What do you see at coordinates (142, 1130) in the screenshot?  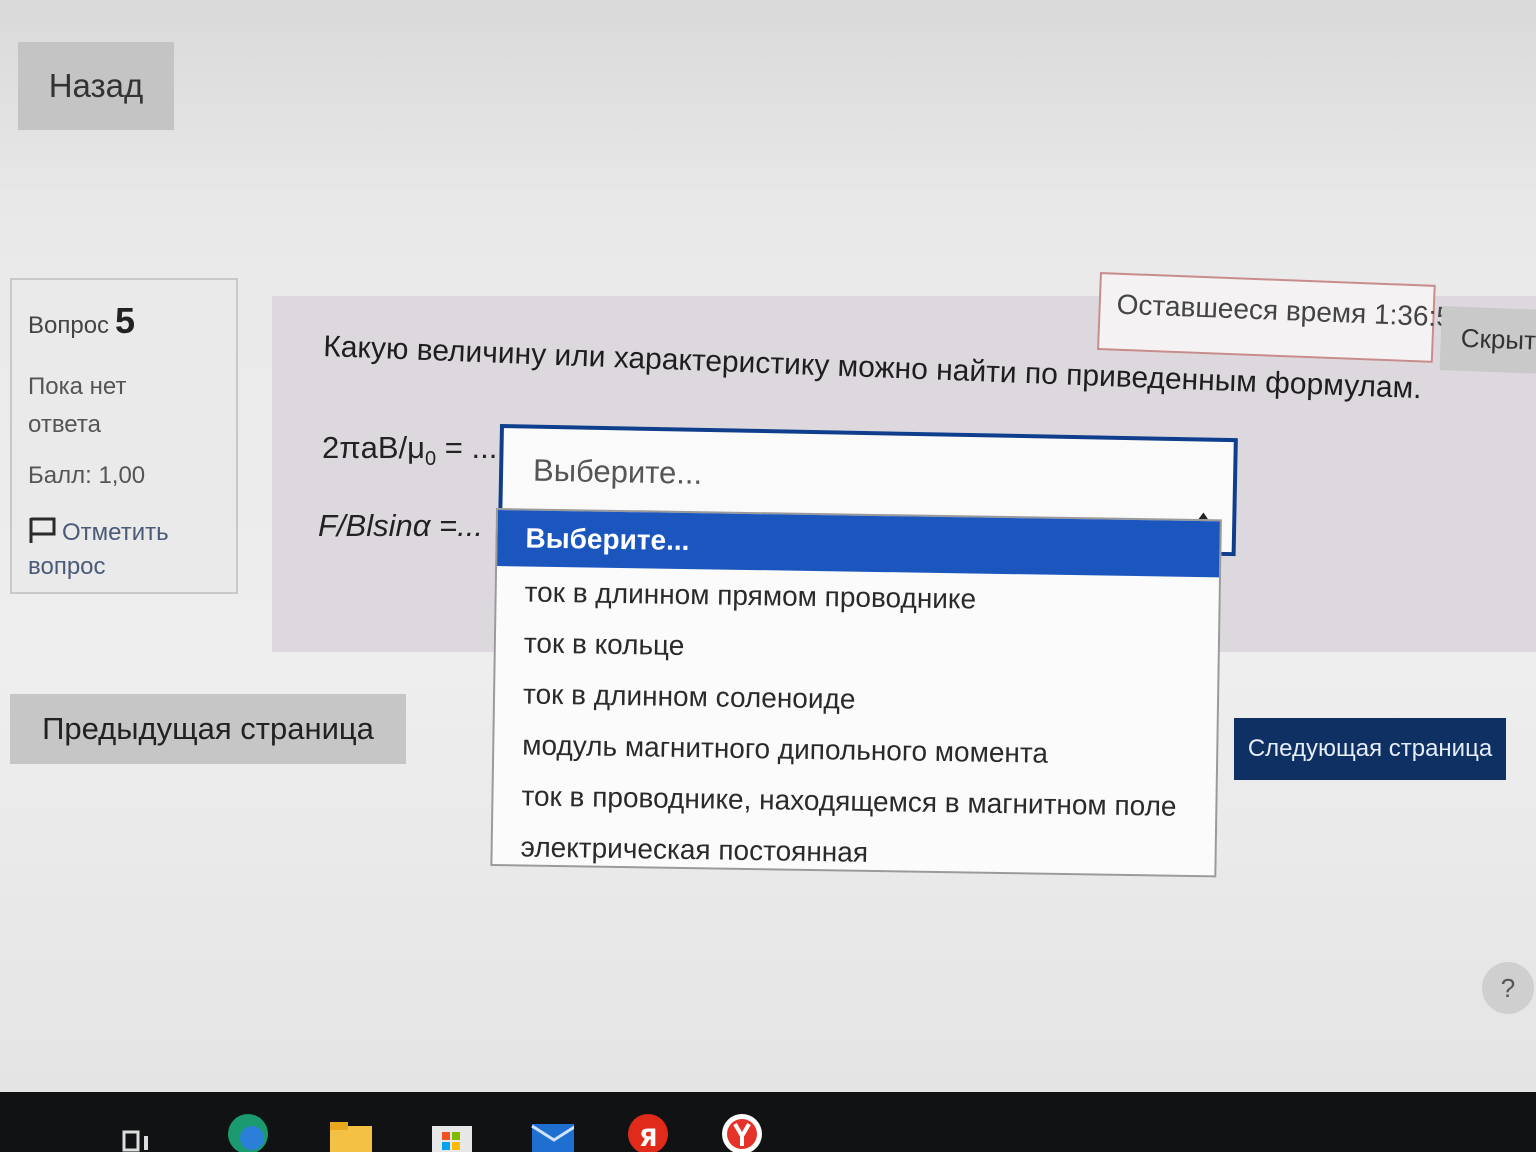 I see `task-view-icon` at bounding box center [142, 1130].